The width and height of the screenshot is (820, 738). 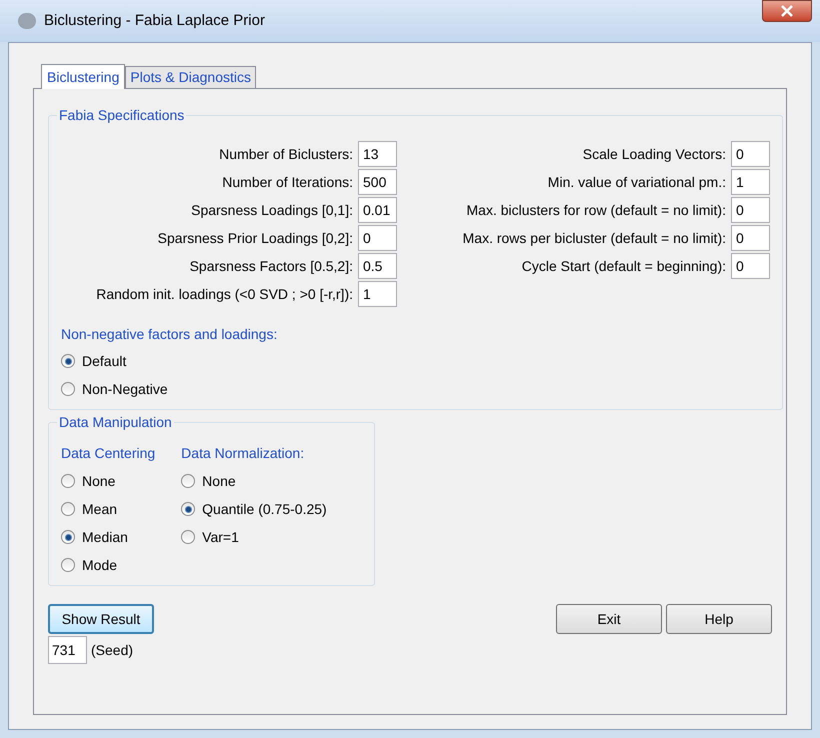 I want to click on show-result-button: Show Result, so click(x=101, y=619).